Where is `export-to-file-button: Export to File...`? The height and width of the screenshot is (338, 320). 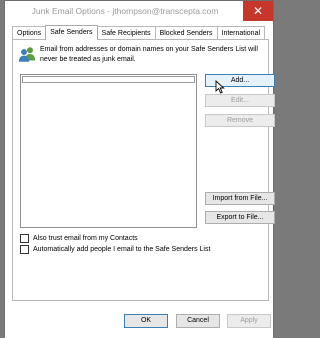 export-to-file-button: Export to File... is located at coordinates (240, 217).